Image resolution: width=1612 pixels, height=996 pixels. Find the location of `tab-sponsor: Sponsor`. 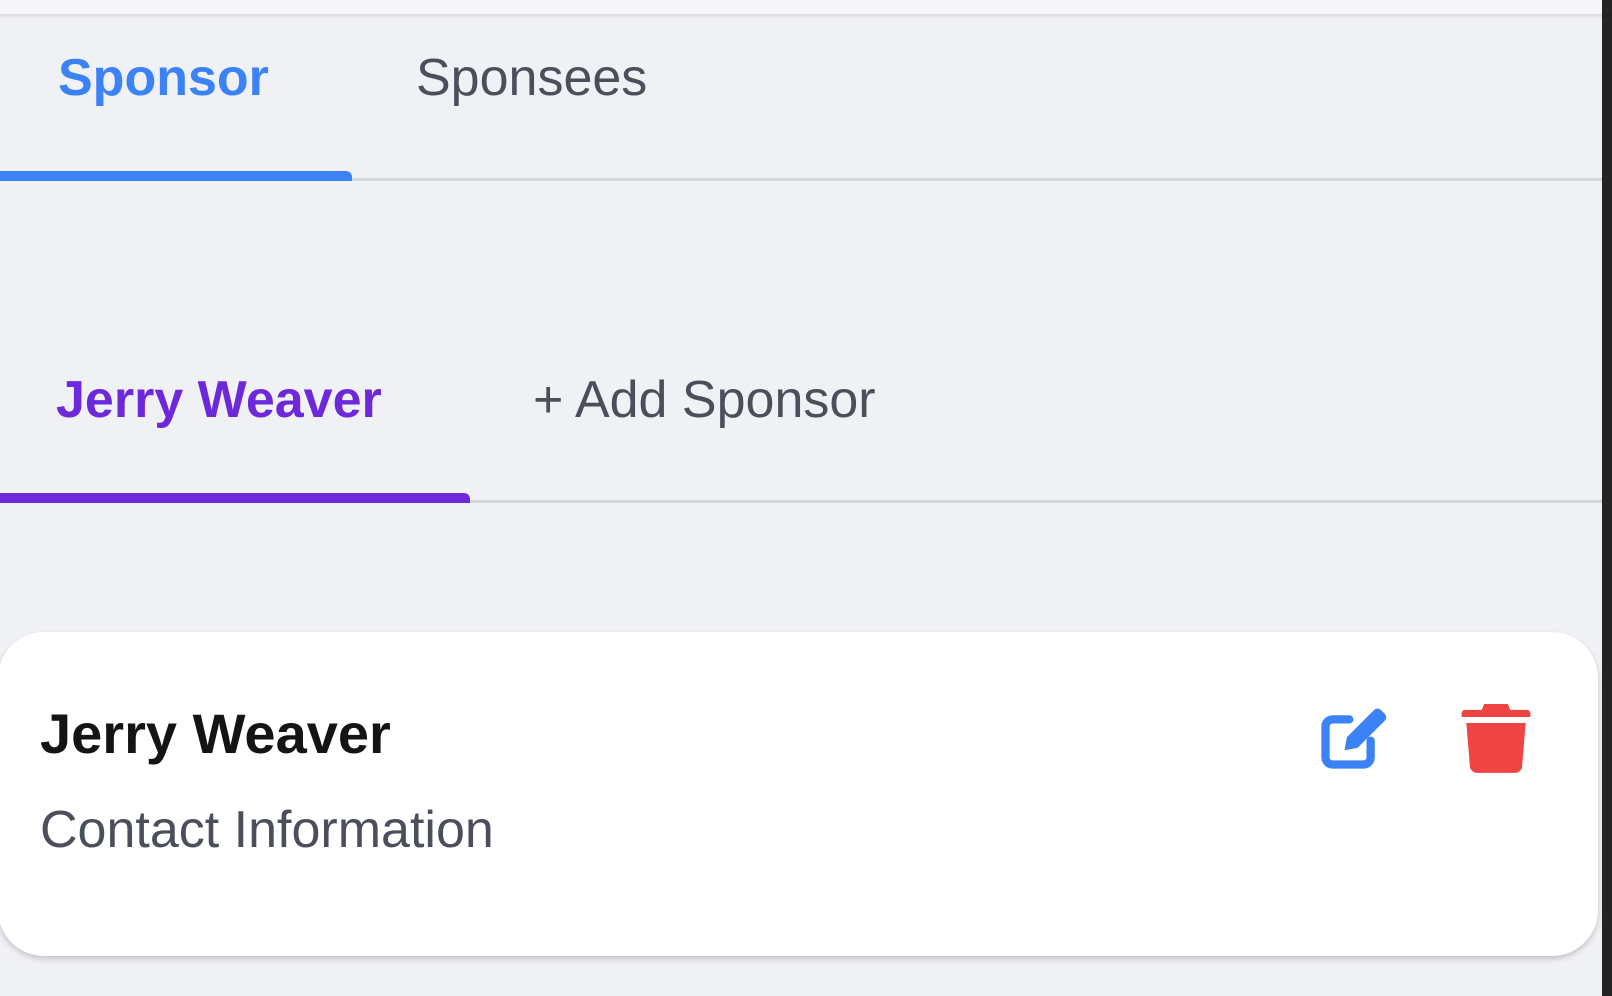

tab-sponsor: Sponsor is located at coordinates (163, 78).